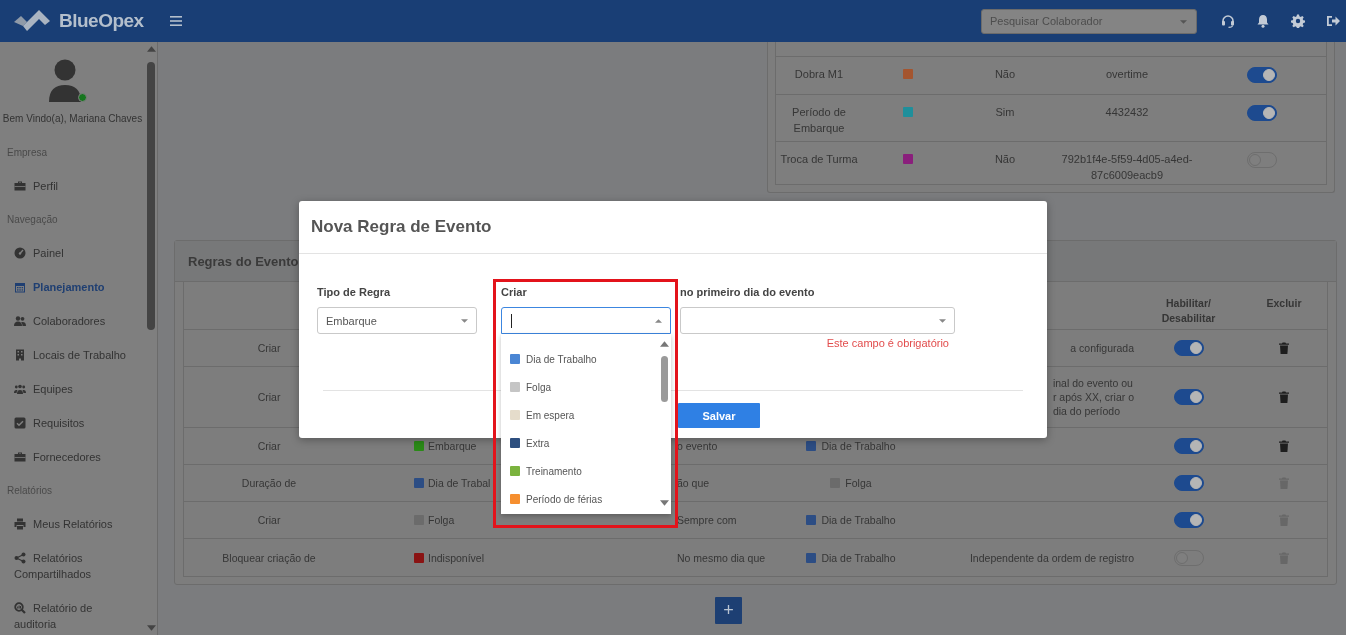  I want to click on table-cell: a configurada, so click(1102, 348).